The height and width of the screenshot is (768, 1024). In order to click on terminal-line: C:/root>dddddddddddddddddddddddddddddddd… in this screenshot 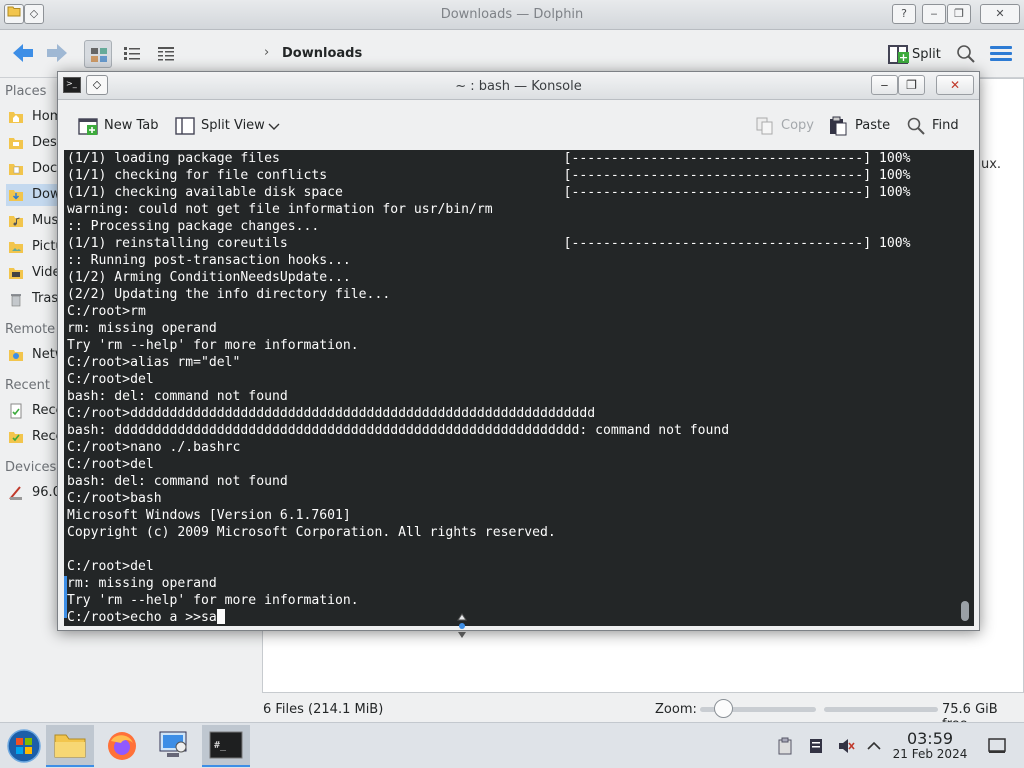, I will do `click(331, 413)`.